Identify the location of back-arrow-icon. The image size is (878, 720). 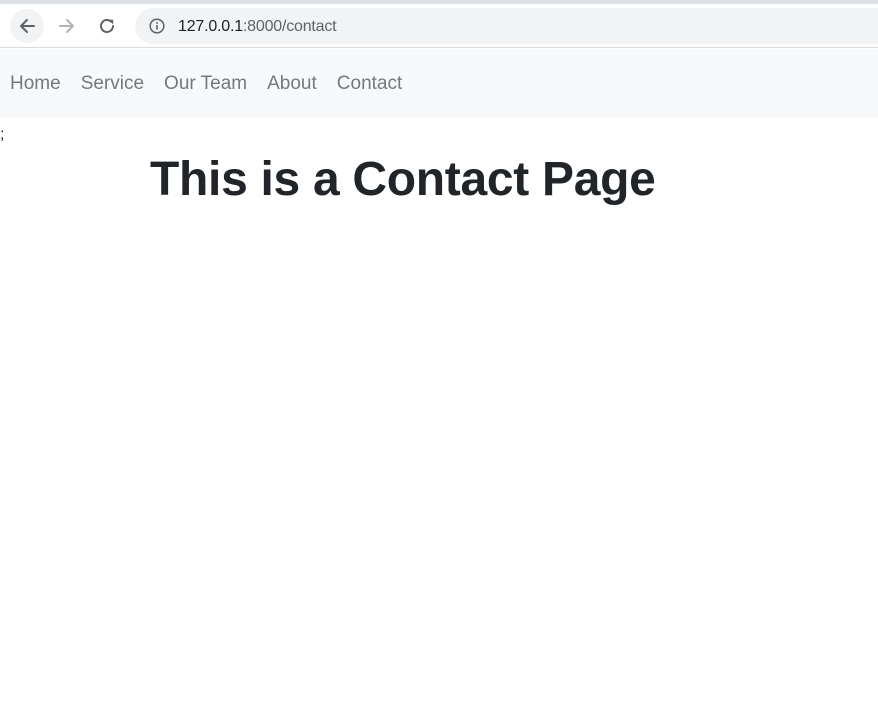
(27, 26).